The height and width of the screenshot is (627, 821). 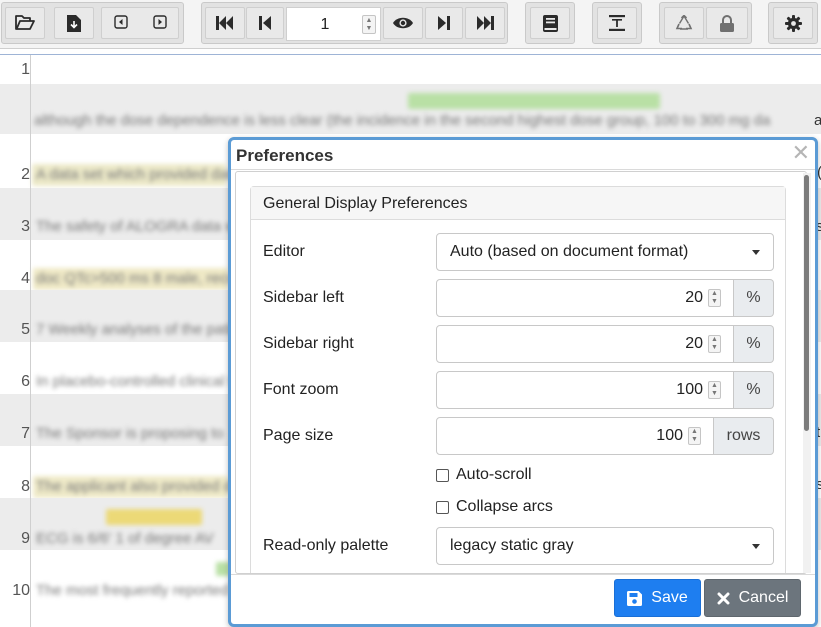 I want to click on collapse-arcs-label: Collapse arcs, so click(x=504, y=506).